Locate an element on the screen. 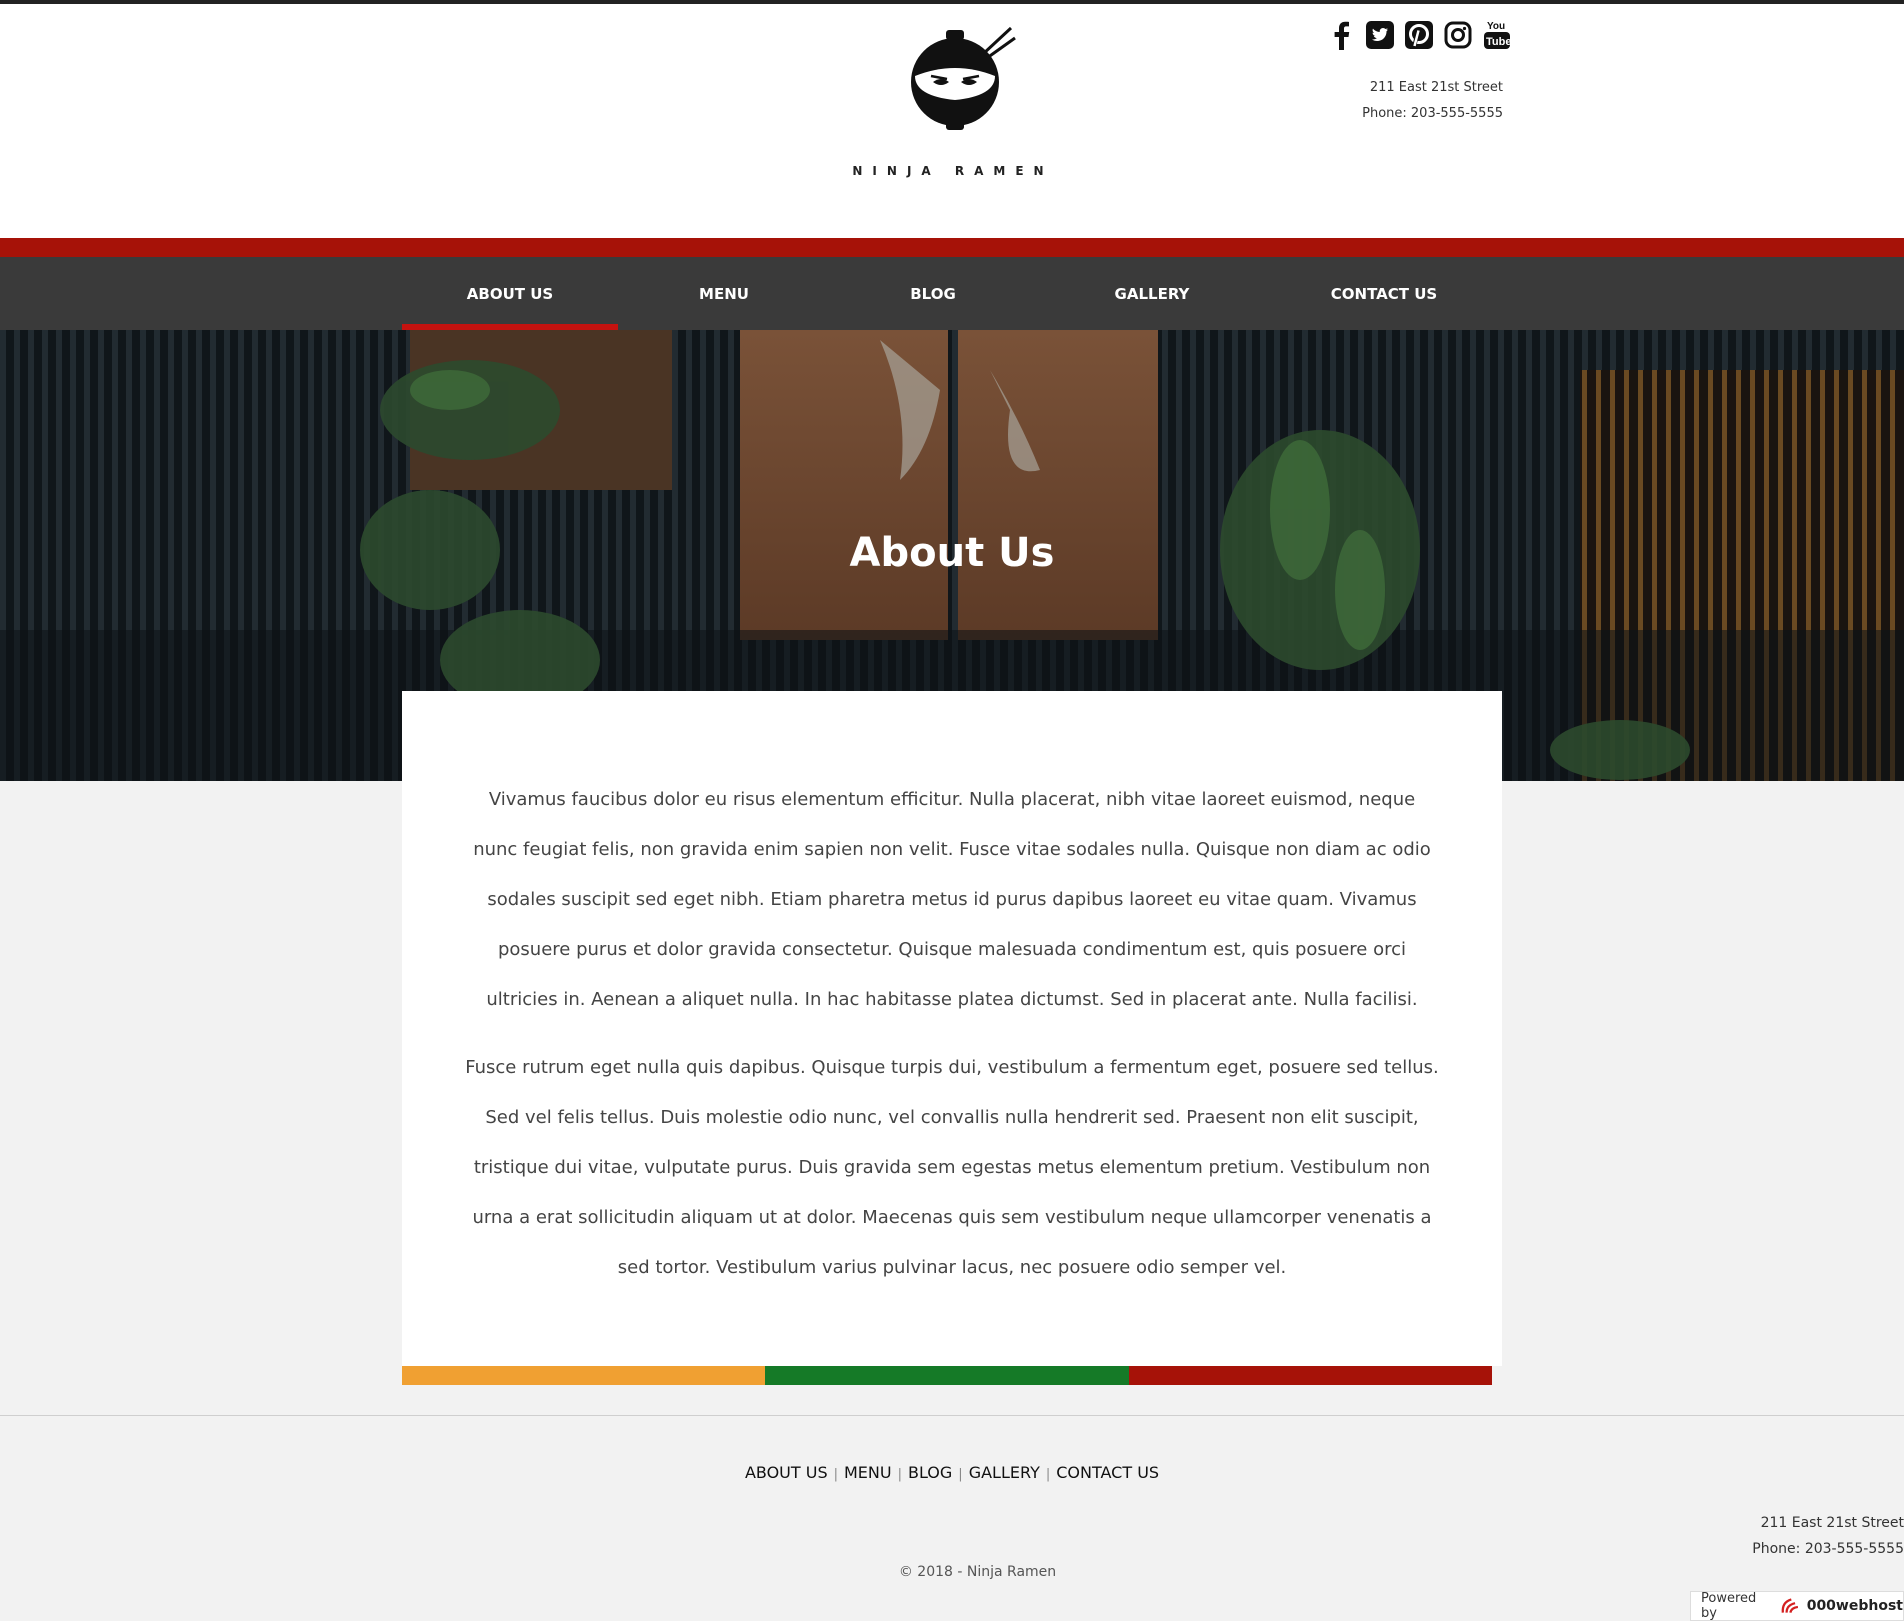  twitter-icon is located at coordinates (1380, 35).